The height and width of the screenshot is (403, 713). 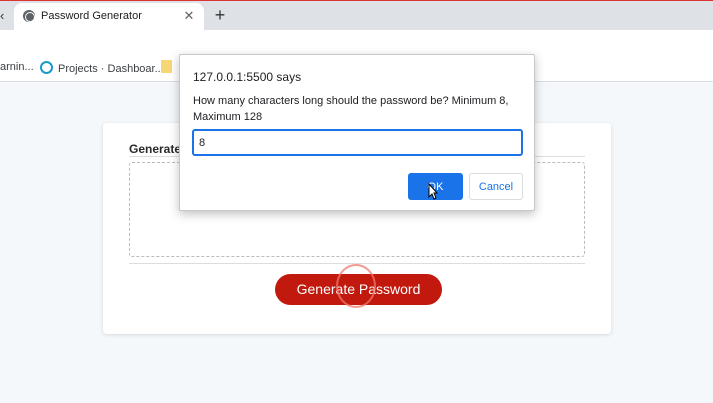 I want to click on tab-title: Password Generator, so click(x=91, y=16).